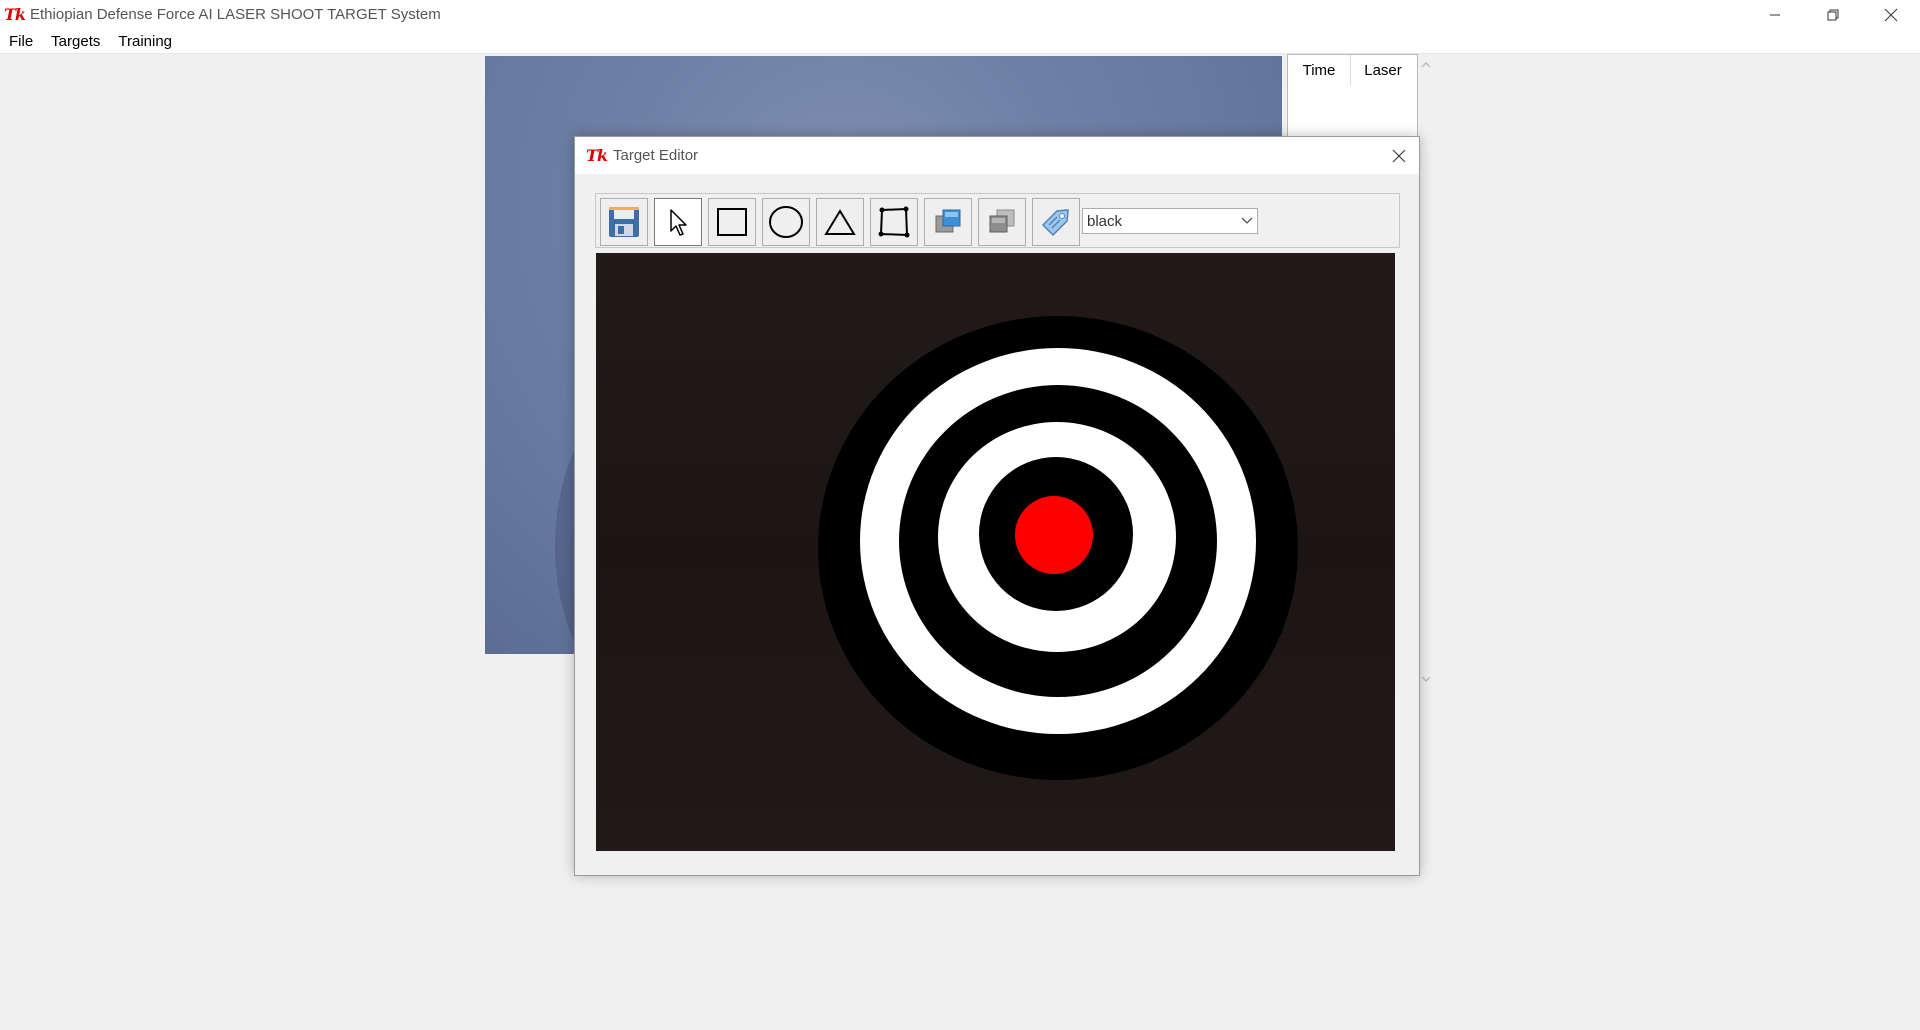 Image resolution: width=1920 pixels, height=1030 pixels. I want to click on pointer-icon, so click(678, 222).